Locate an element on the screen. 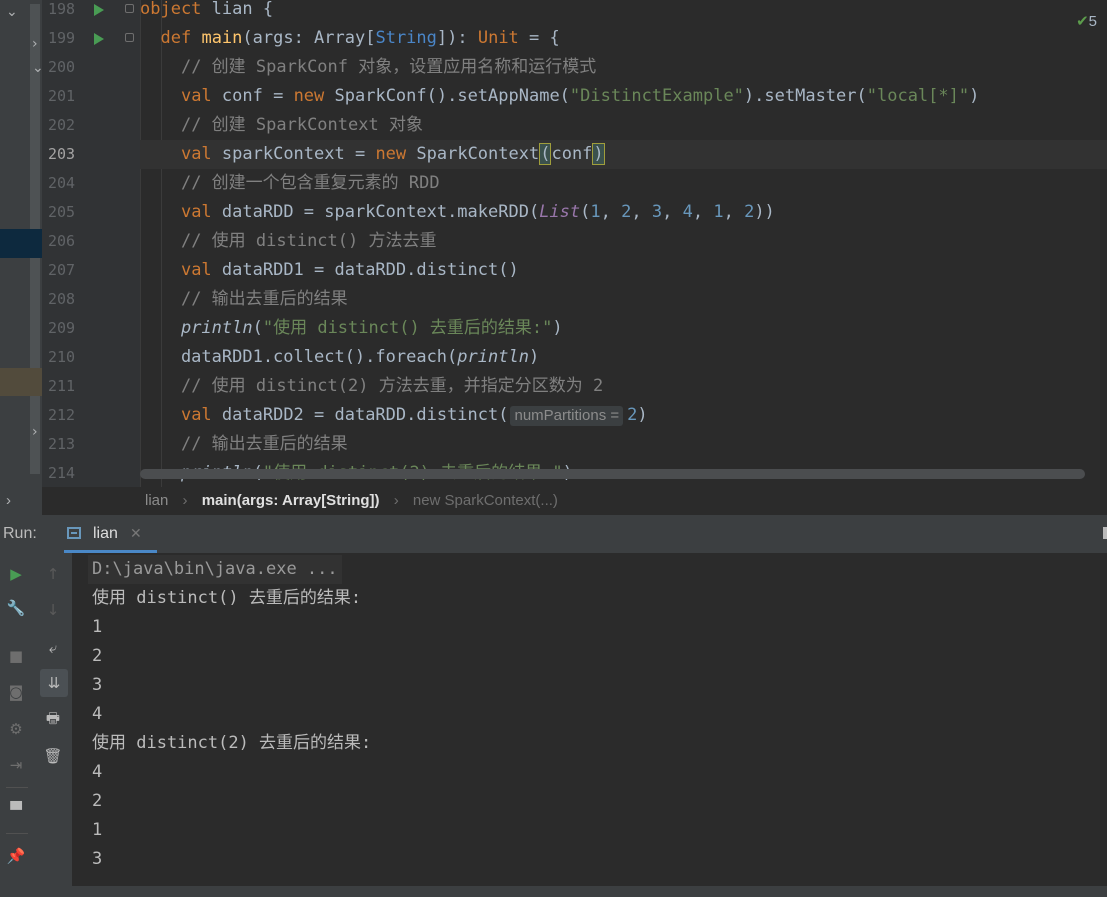 Image resolution: width=1107 pixels, height=897 pixels. code-line: // 创建 SparkConf 对象，设置应用名称和运行模式 is located at coordinates (623, 67).